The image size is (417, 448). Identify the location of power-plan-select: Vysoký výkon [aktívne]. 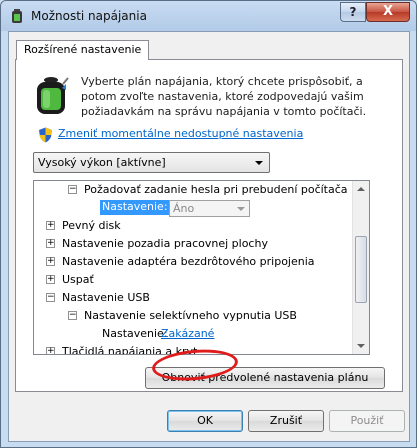
(151, 162).